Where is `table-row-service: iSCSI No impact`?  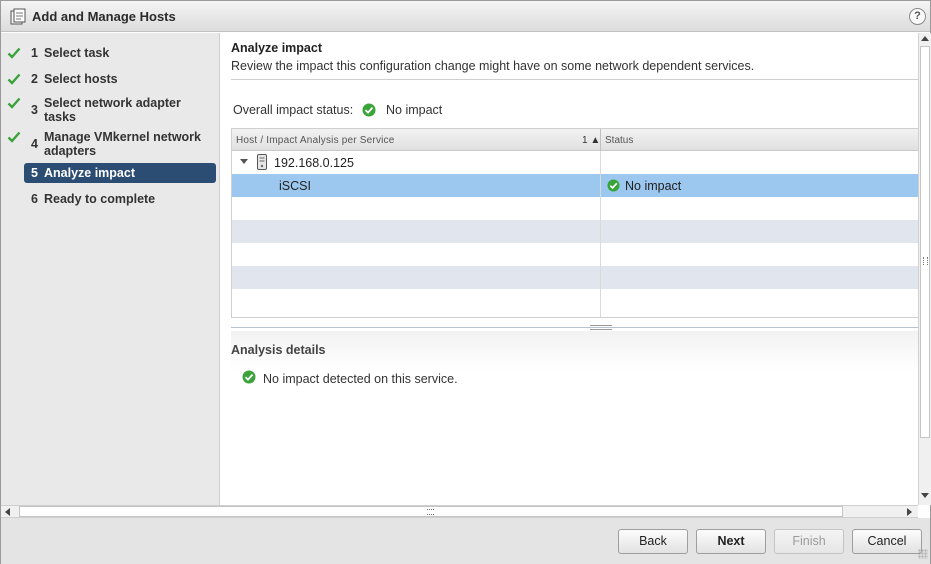
table-row-service: iSCSI No impact is located at coordinates (575, 185).